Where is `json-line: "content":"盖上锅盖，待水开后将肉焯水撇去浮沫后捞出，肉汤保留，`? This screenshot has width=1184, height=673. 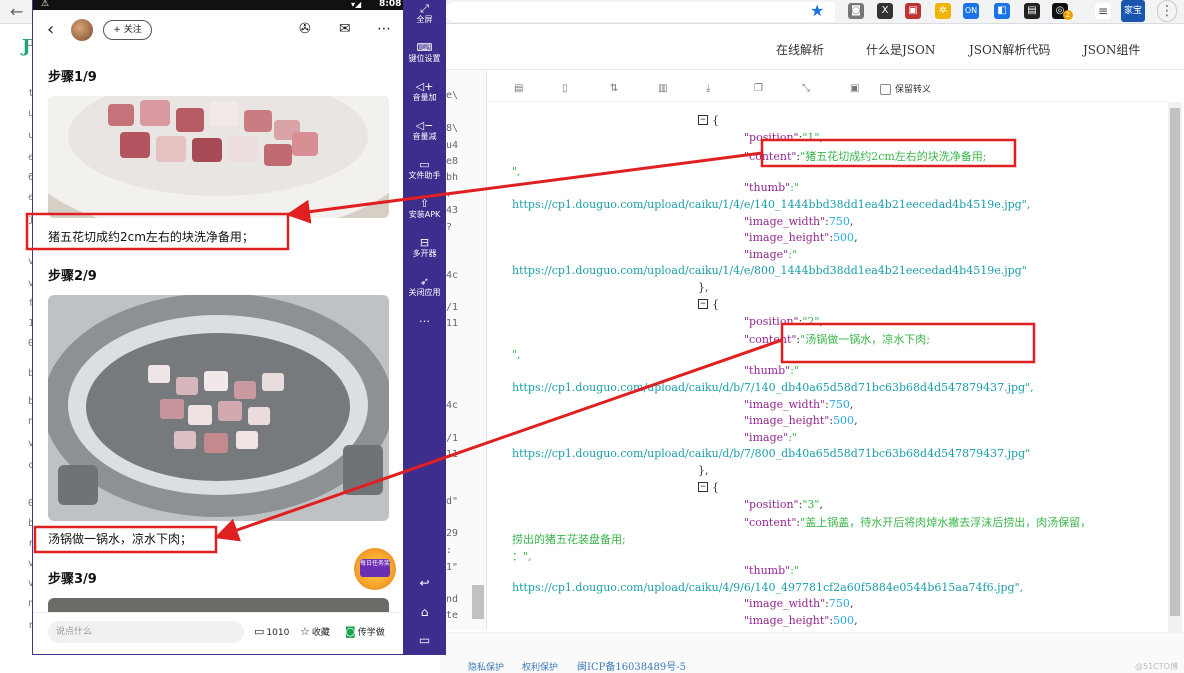 json-line: "content":"盖上锅盖，待水开后将肉焯水撇去浮沫后捞出，肉汤保留， is located at coordinates (918, 522).